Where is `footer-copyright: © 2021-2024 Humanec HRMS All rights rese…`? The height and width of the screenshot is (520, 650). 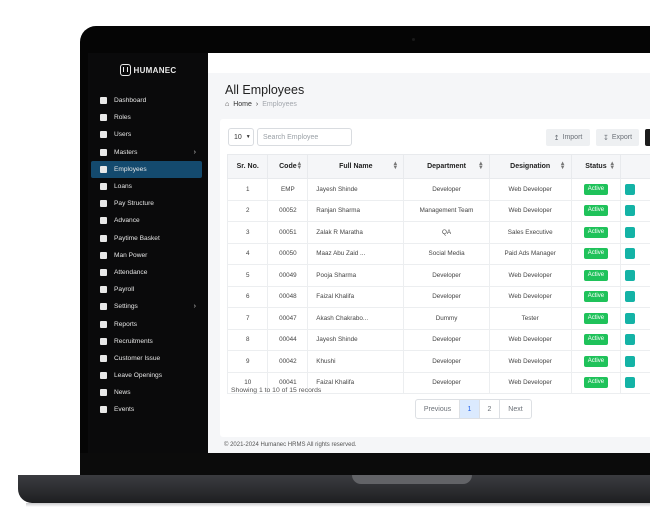 footer-copyright: © 2021-2024 Humanec HRMS All rights rese… is located at coordinates (290, 445).